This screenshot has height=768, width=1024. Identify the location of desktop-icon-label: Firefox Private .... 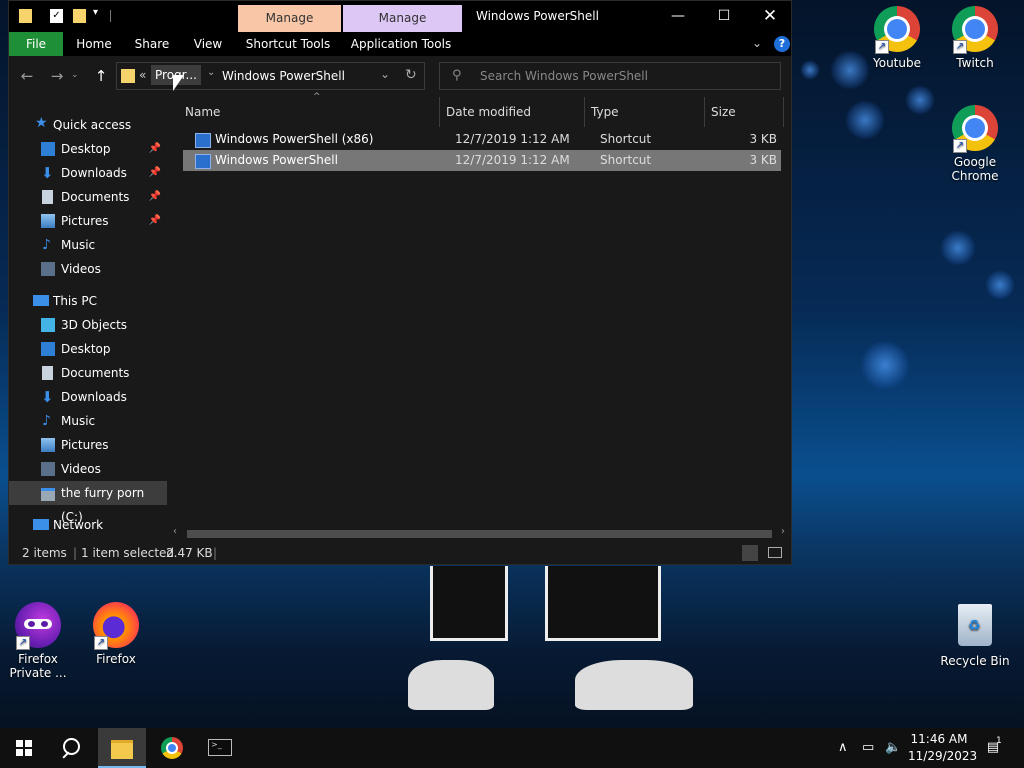
(38, 666).